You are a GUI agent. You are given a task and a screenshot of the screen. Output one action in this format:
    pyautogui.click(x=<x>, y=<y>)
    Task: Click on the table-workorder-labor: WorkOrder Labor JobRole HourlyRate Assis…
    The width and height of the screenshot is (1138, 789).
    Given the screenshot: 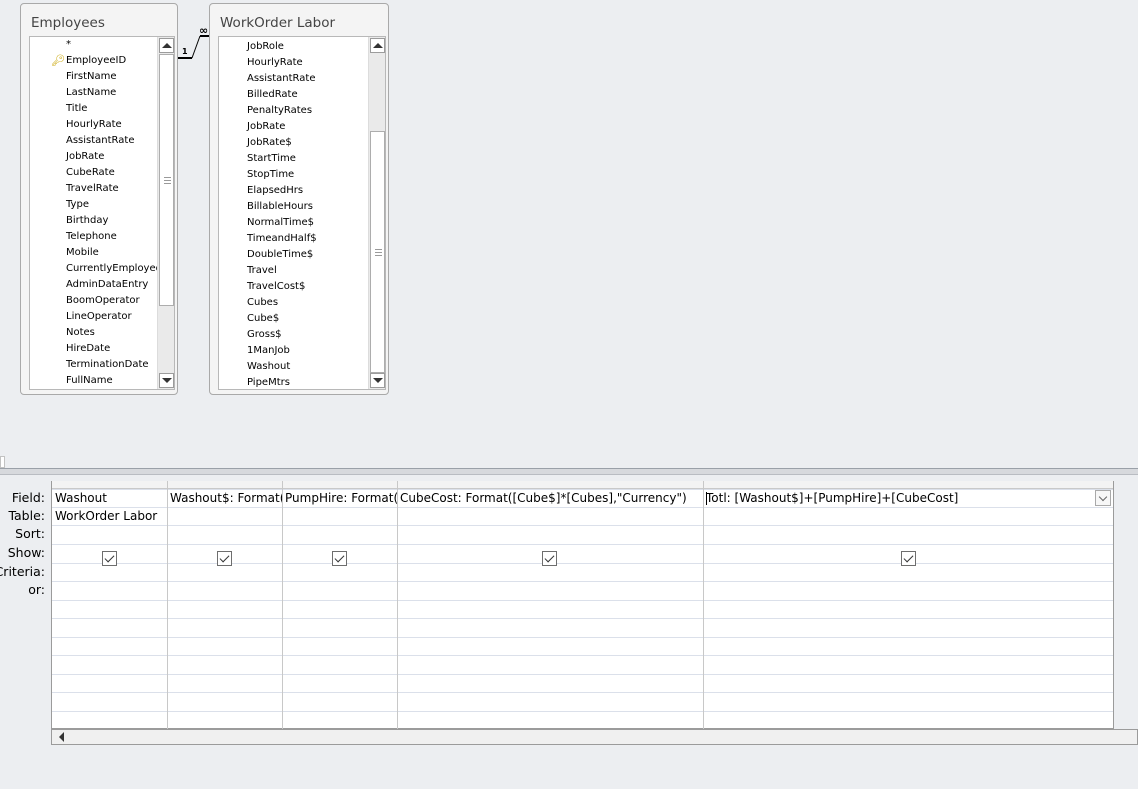 What is the action you would take?
    pyautogui.click(x=299, y=199)
    